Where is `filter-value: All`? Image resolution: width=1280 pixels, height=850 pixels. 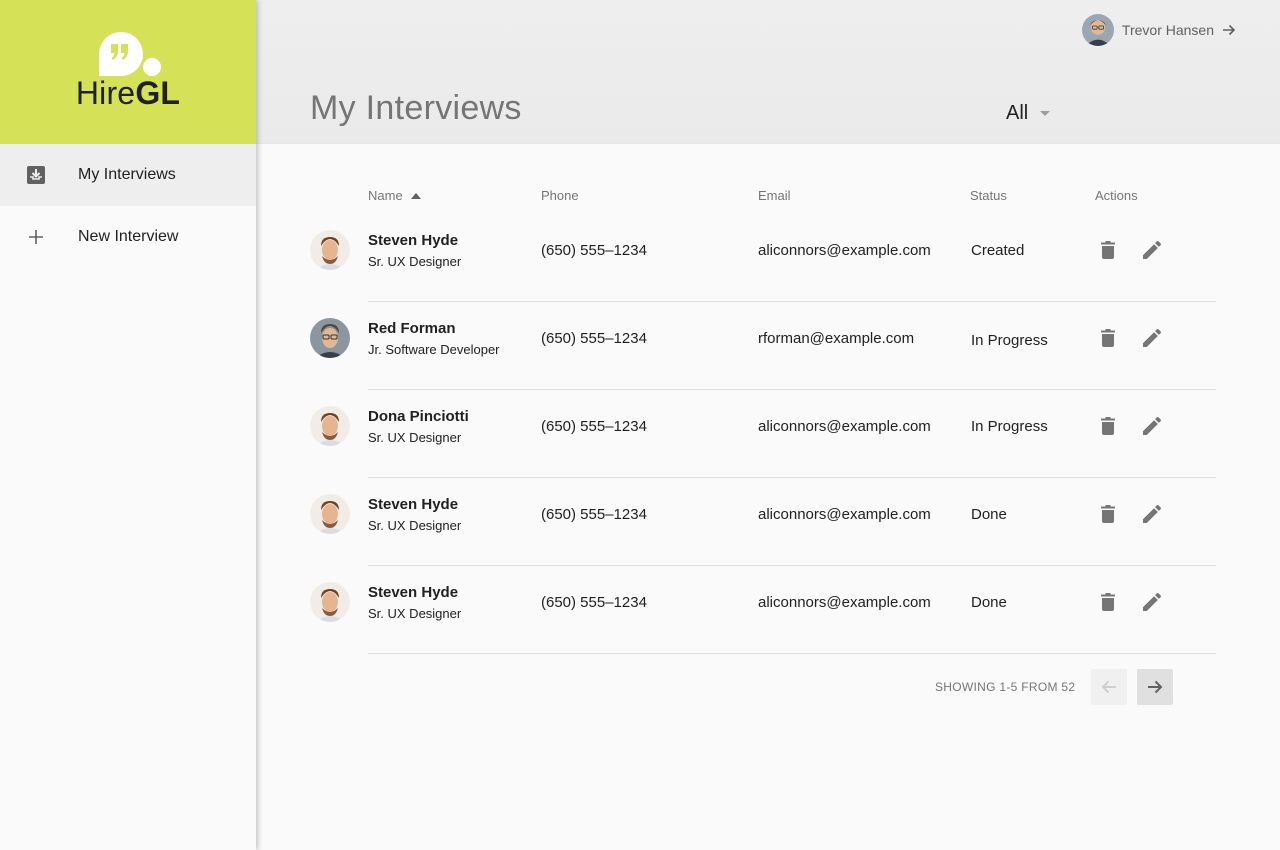 filter-value: All is located at coordinates (1017, 113).